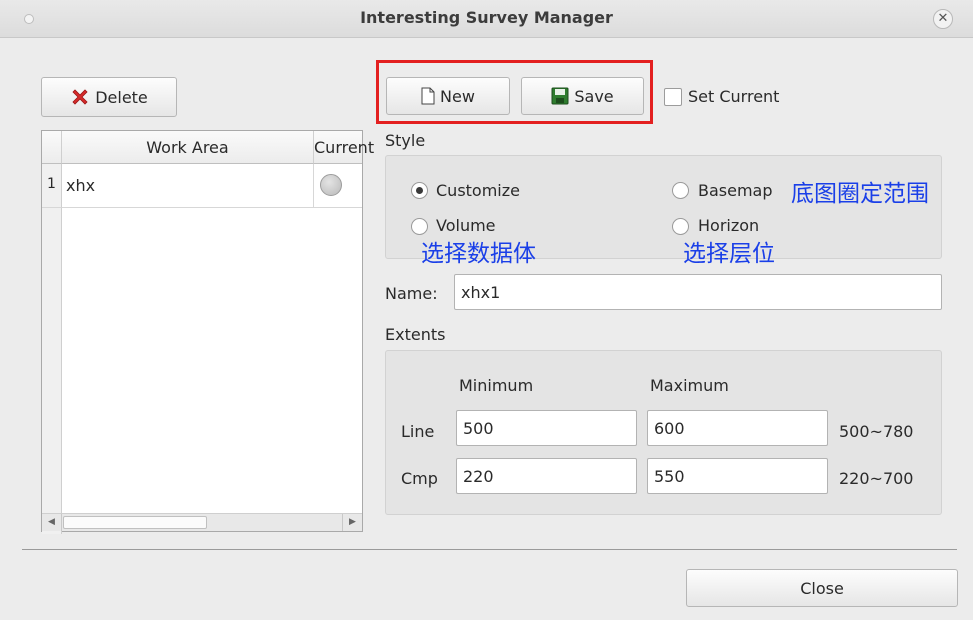 The width and height of the screenshot is (973, 620). Describe the element at coordinates (689, 385) in the screenshot. I see `maximum-label: Maximum` at that location.